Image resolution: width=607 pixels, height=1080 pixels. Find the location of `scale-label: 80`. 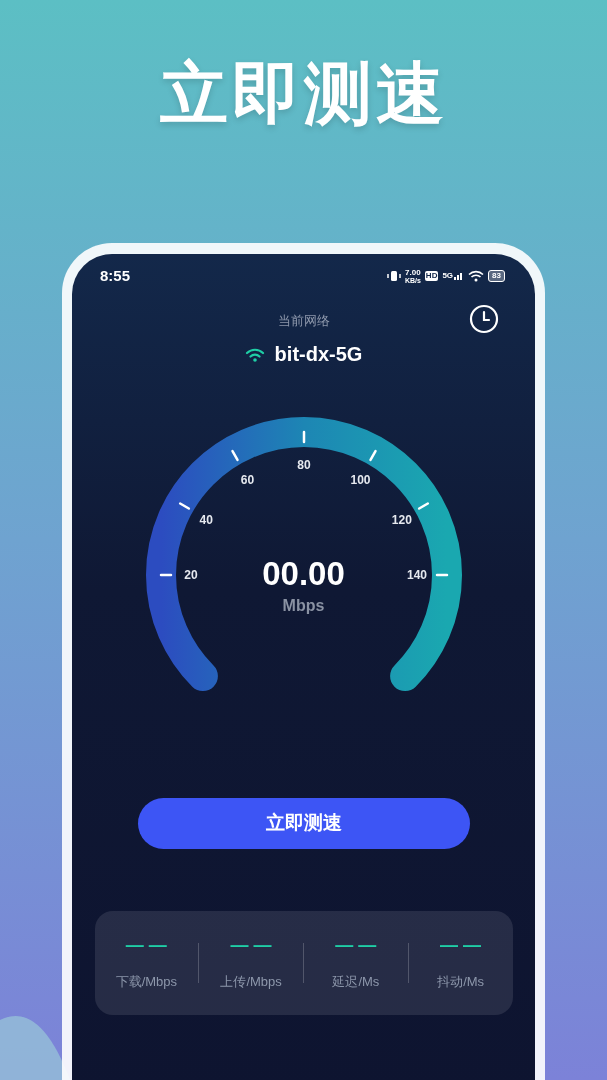

scale-label: 80 is located at coordinates (303, 465).